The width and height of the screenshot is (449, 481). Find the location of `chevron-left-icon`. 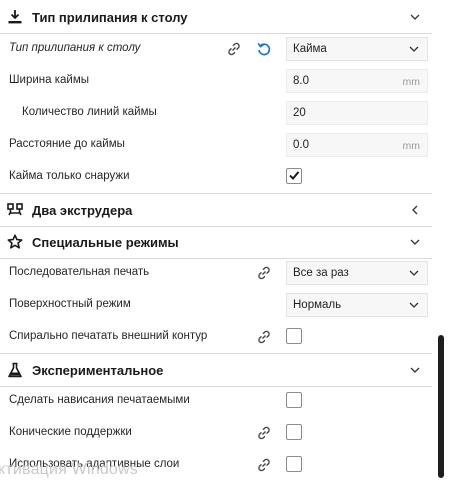

chevron-left-icon is located at coordinates (415, 210).